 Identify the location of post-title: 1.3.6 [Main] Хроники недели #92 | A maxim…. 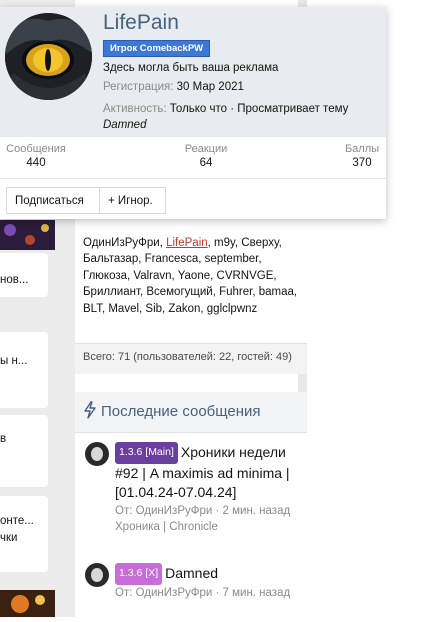
(208, 472).